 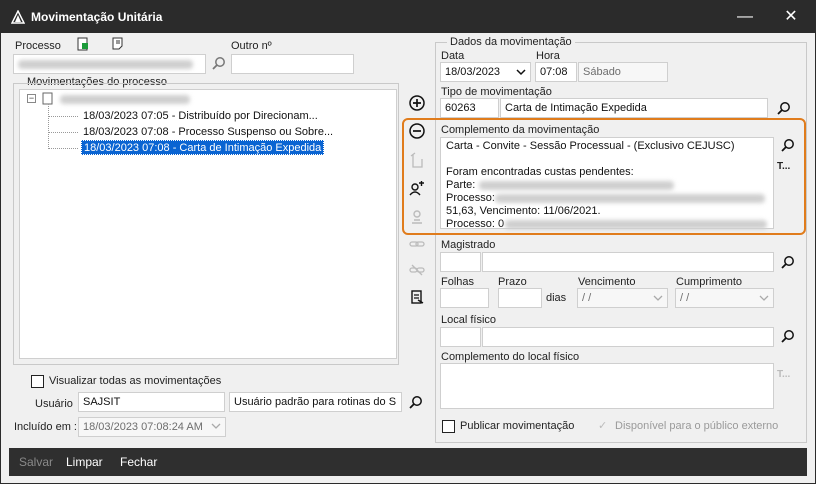 What do you see at coordinates (84, 462) in the screenshot?
I see `limpar-button: Limpar` at bounding box center [84, 462].